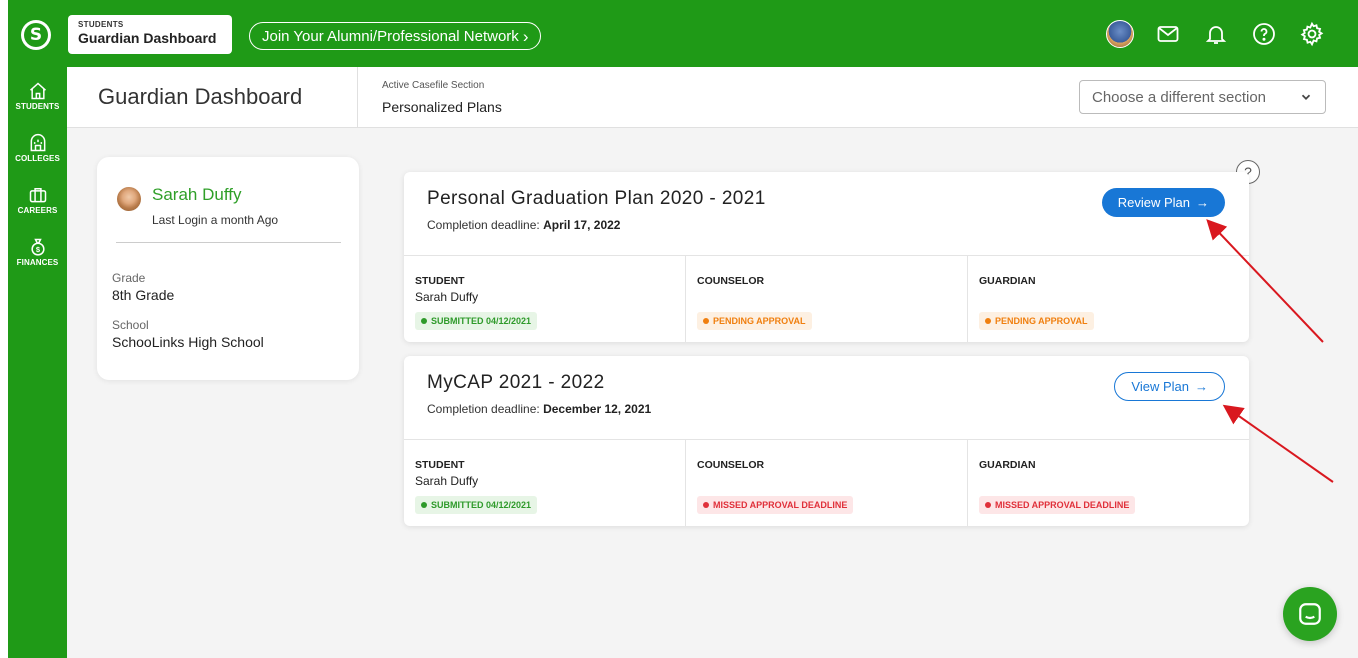  Describe the element at coordinates (1160, 386) in the screenshot. I see `view-plan-label: View Plan` at that location.